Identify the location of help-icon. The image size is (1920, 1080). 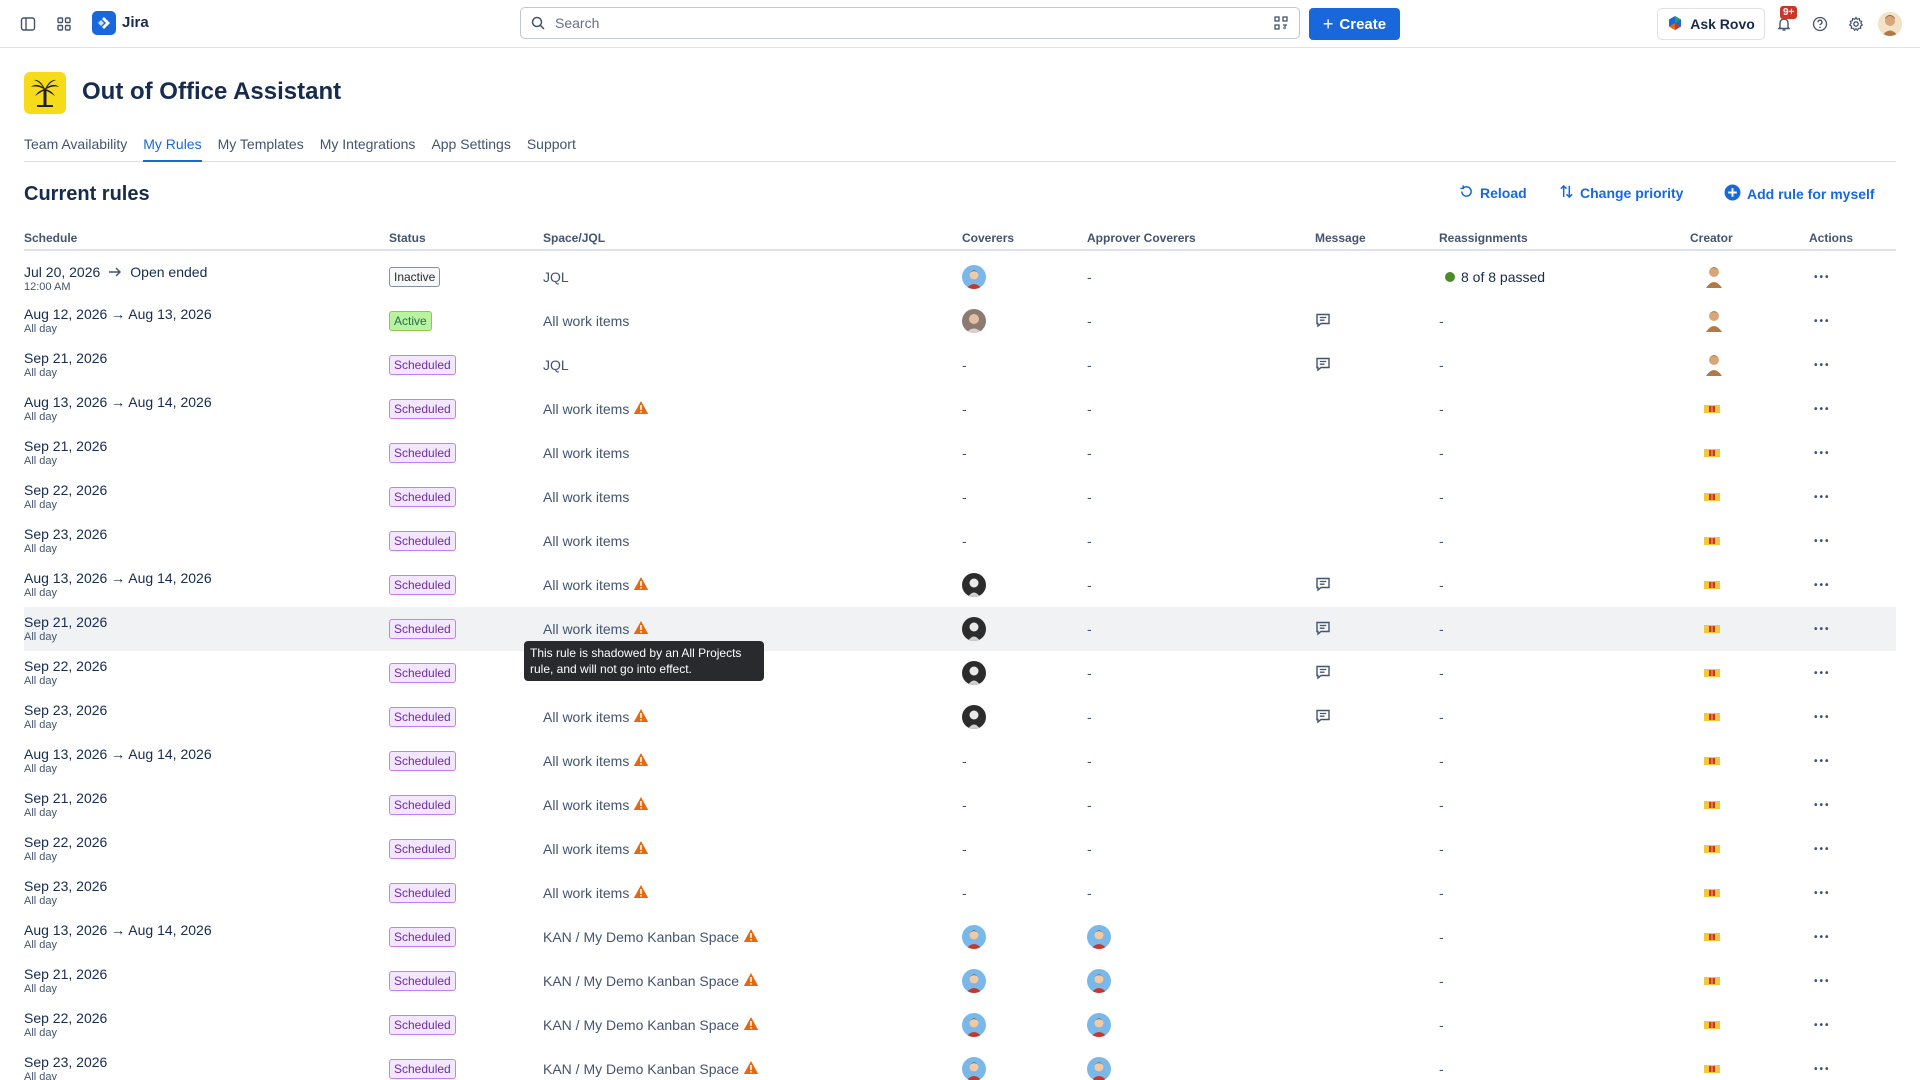
(1820, 24).